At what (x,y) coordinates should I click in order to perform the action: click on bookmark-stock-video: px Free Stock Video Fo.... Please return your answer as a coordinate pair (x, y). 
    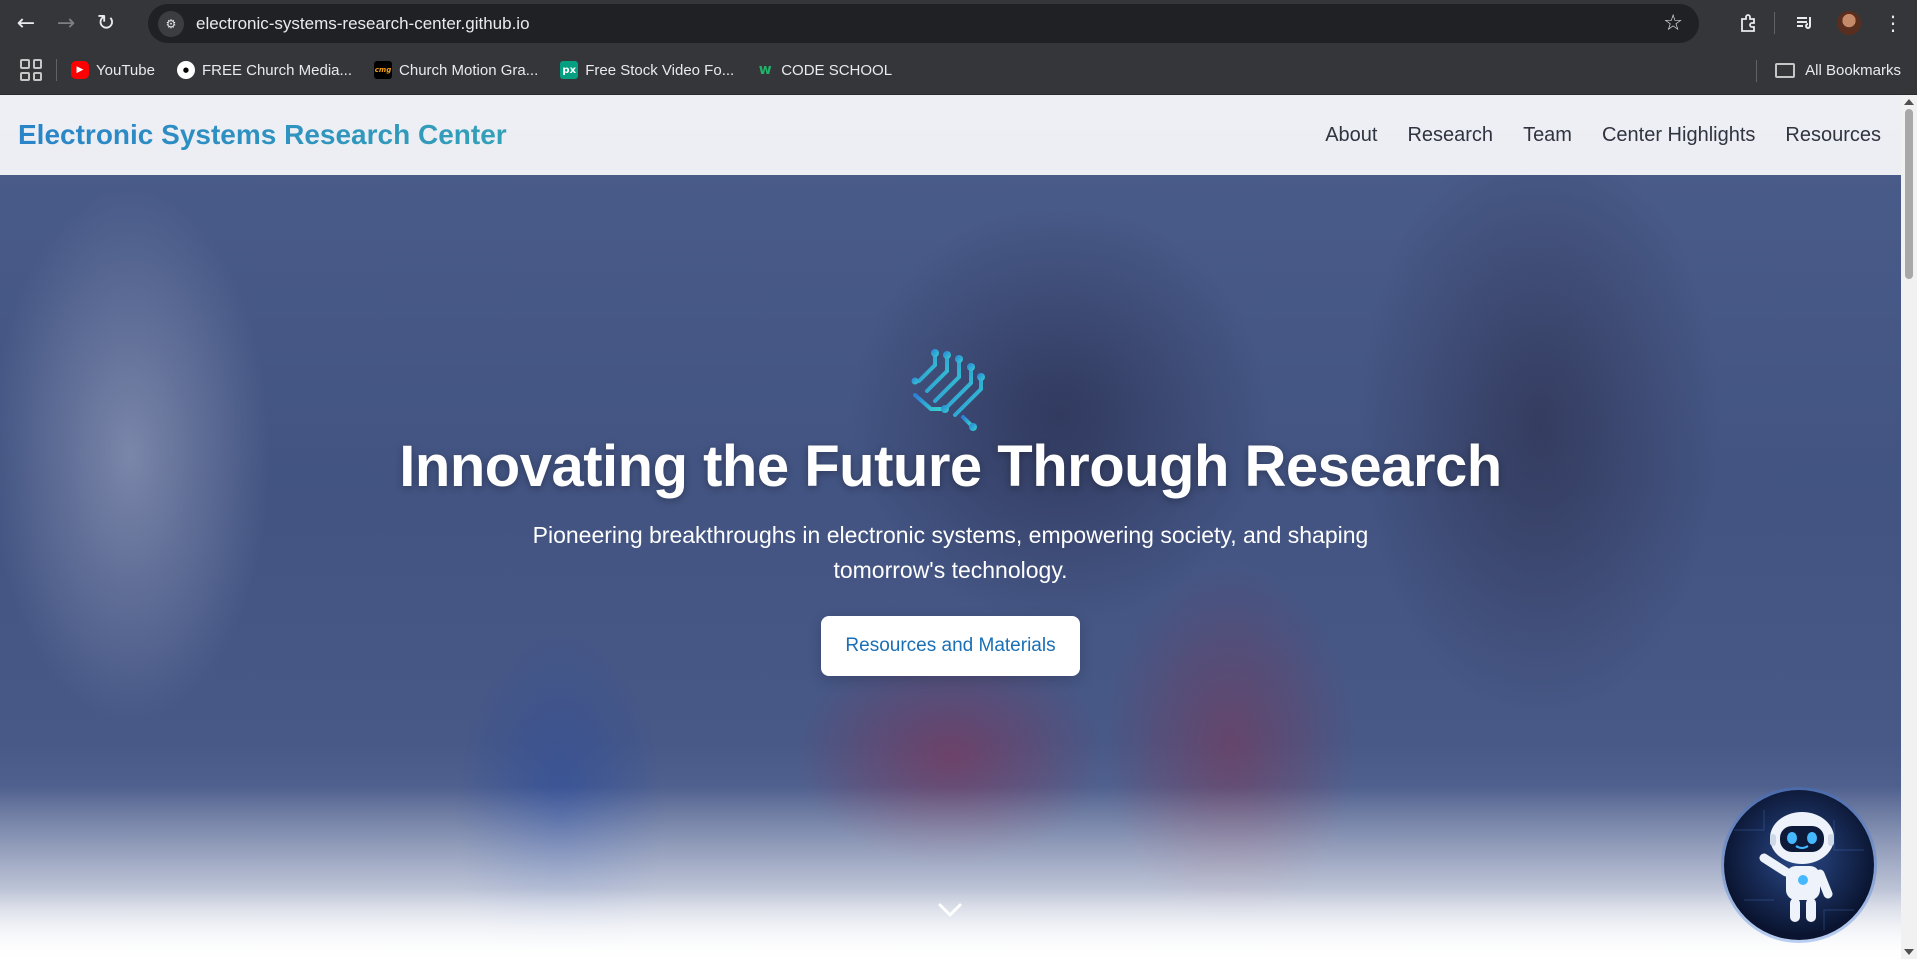
    Looking at the image, I should click on (647, 70).